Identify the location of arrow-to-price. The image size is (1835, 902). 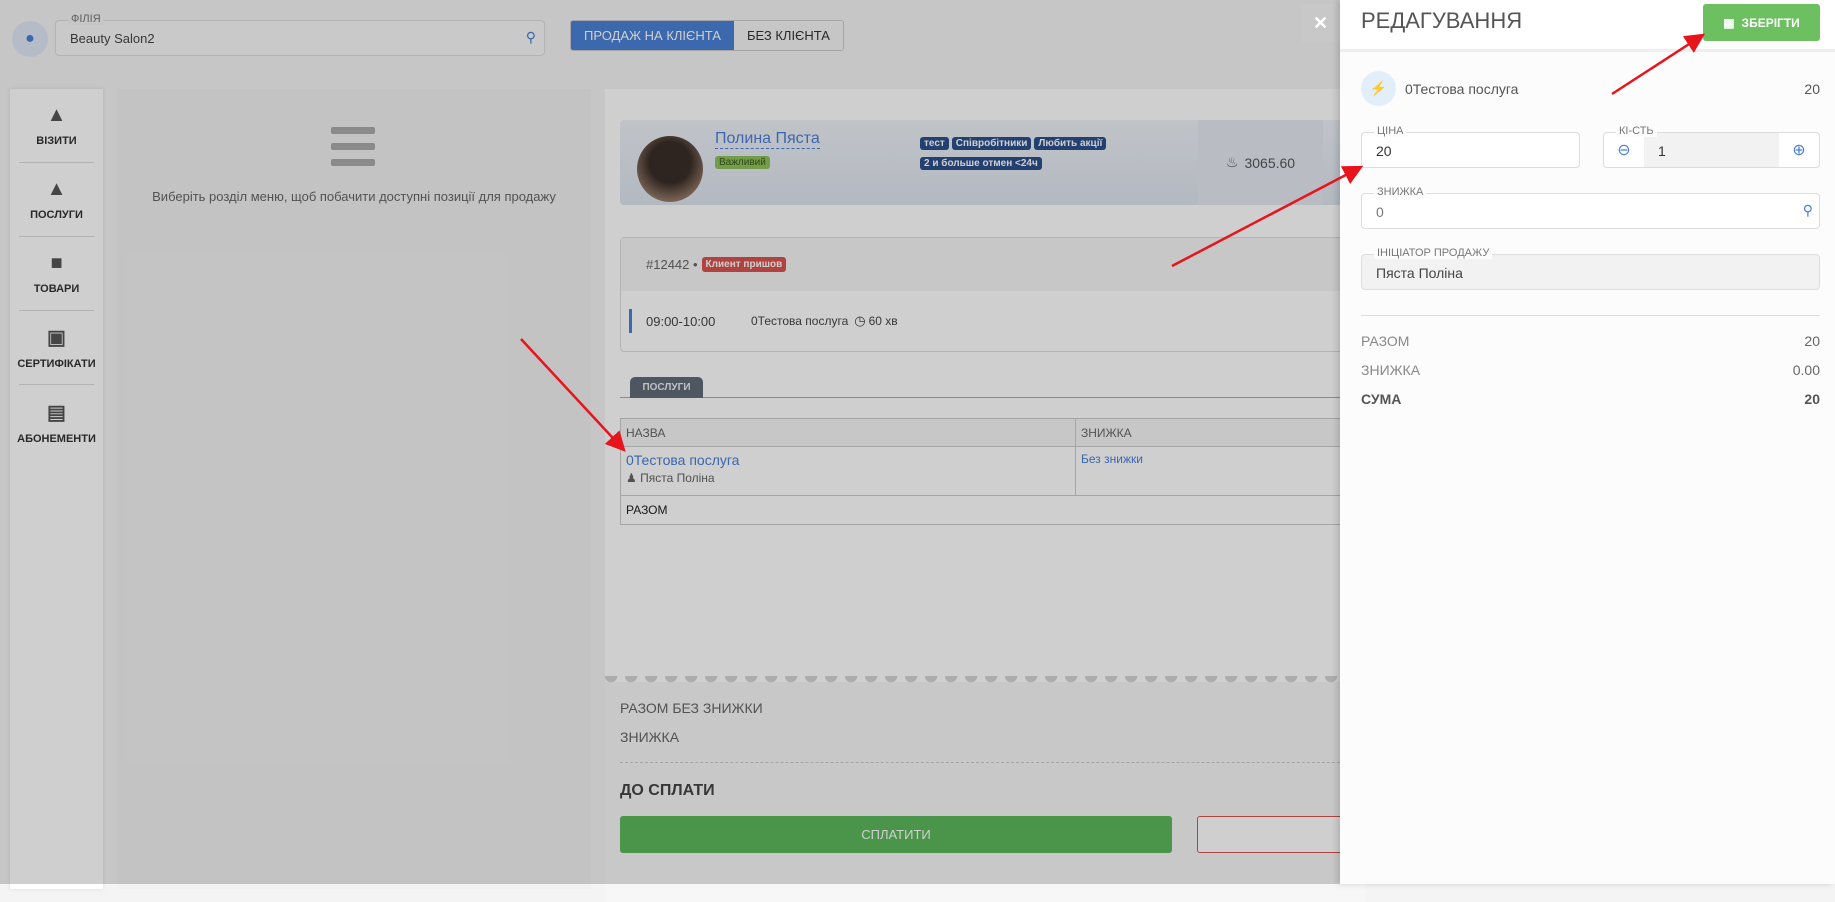
(1267, 216).